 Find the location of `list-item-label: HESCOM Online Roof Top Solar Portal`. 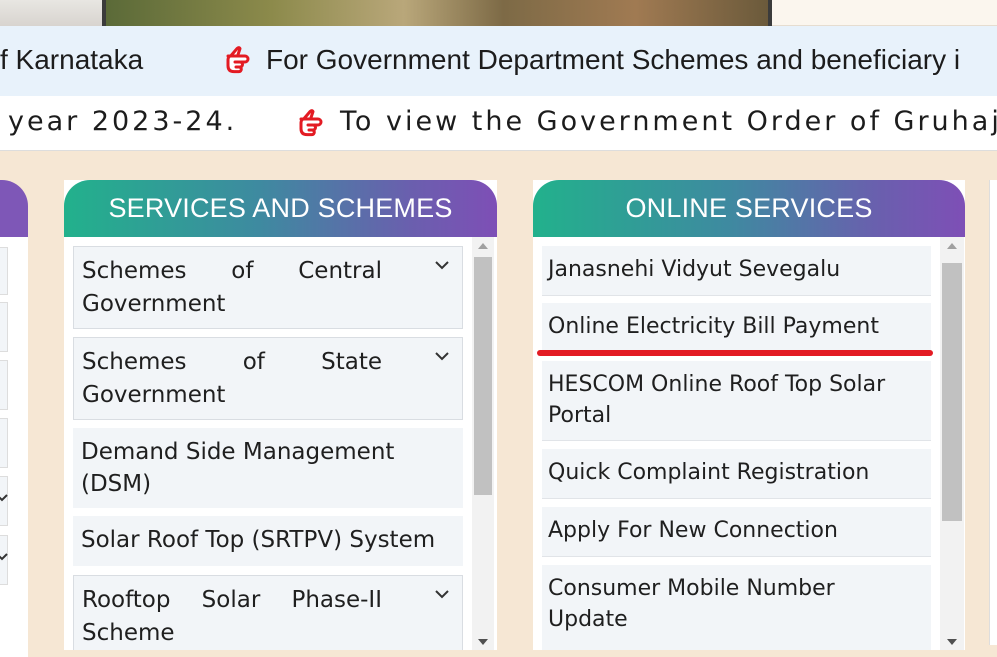

list-item-label: HESCOM Online Roof Top Solar Portal is located at coordinates (717, 400).